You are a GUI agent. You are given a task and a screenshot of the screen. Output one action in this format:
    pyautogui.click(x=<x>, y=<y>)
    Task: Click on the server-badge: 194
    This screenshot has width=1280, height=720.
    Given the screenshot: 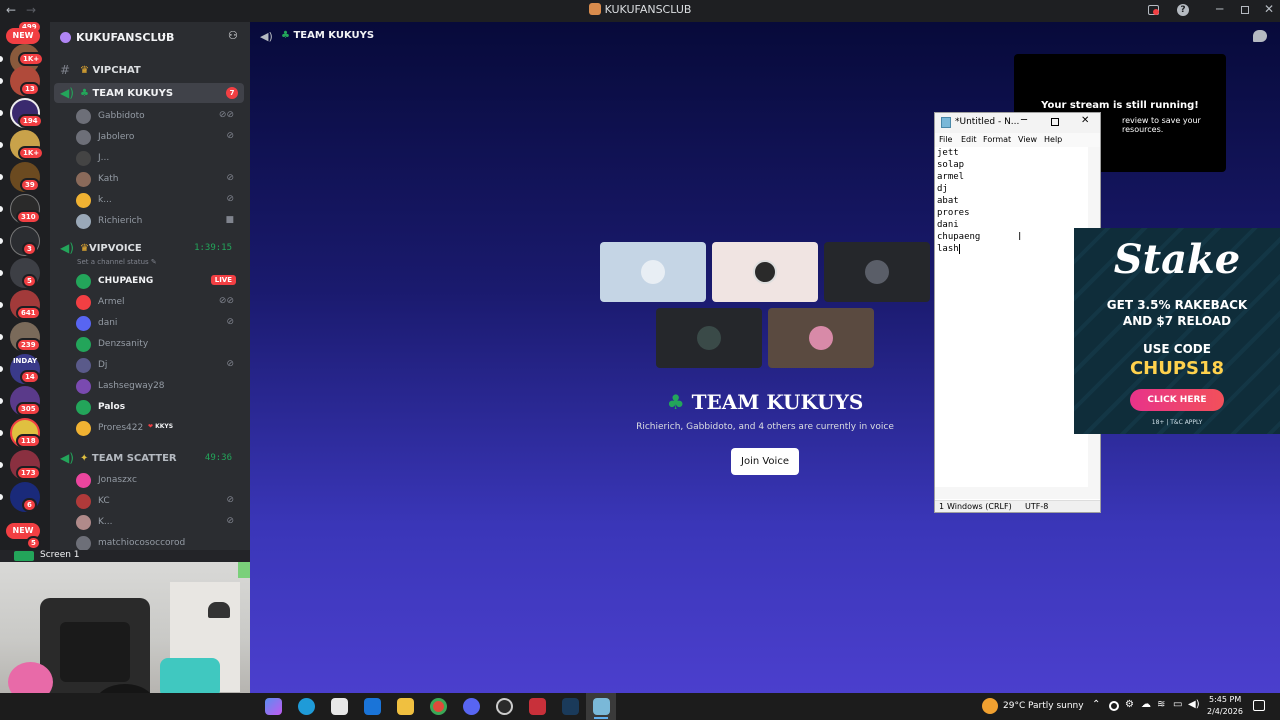 What is the action you would take?
    pyautogui.click(x=30, y=121)
    